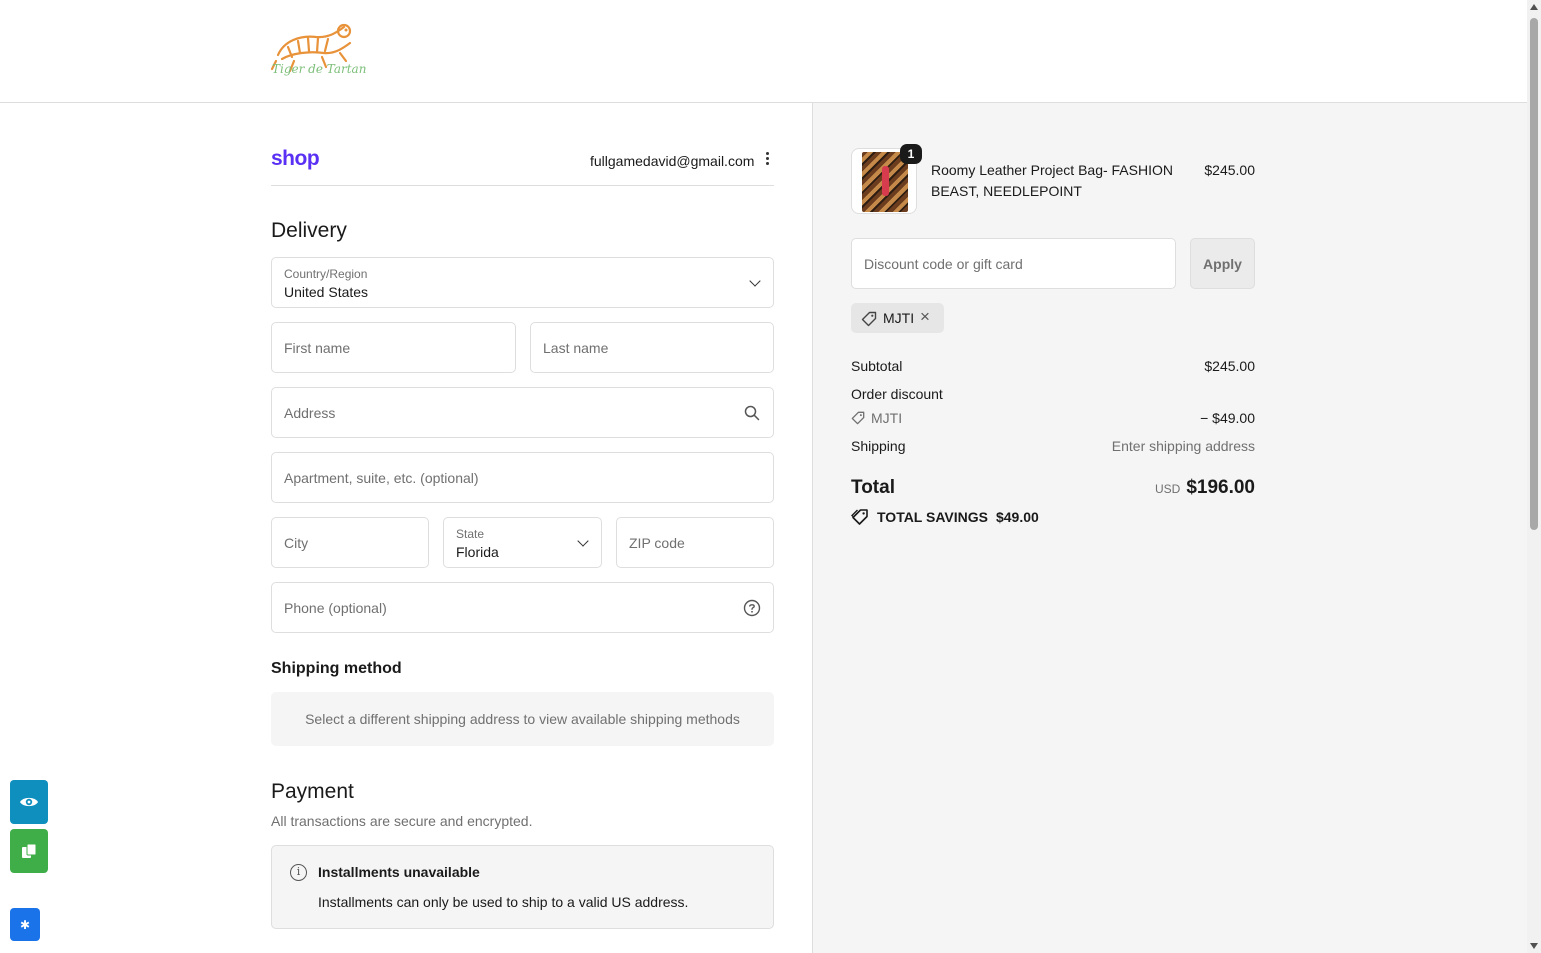 The height and width of the screenshot is (953, 1541). Describe the element at coordinates (317, 347) in the screenshot. I see `first-name-placeholder: First name` at that location.